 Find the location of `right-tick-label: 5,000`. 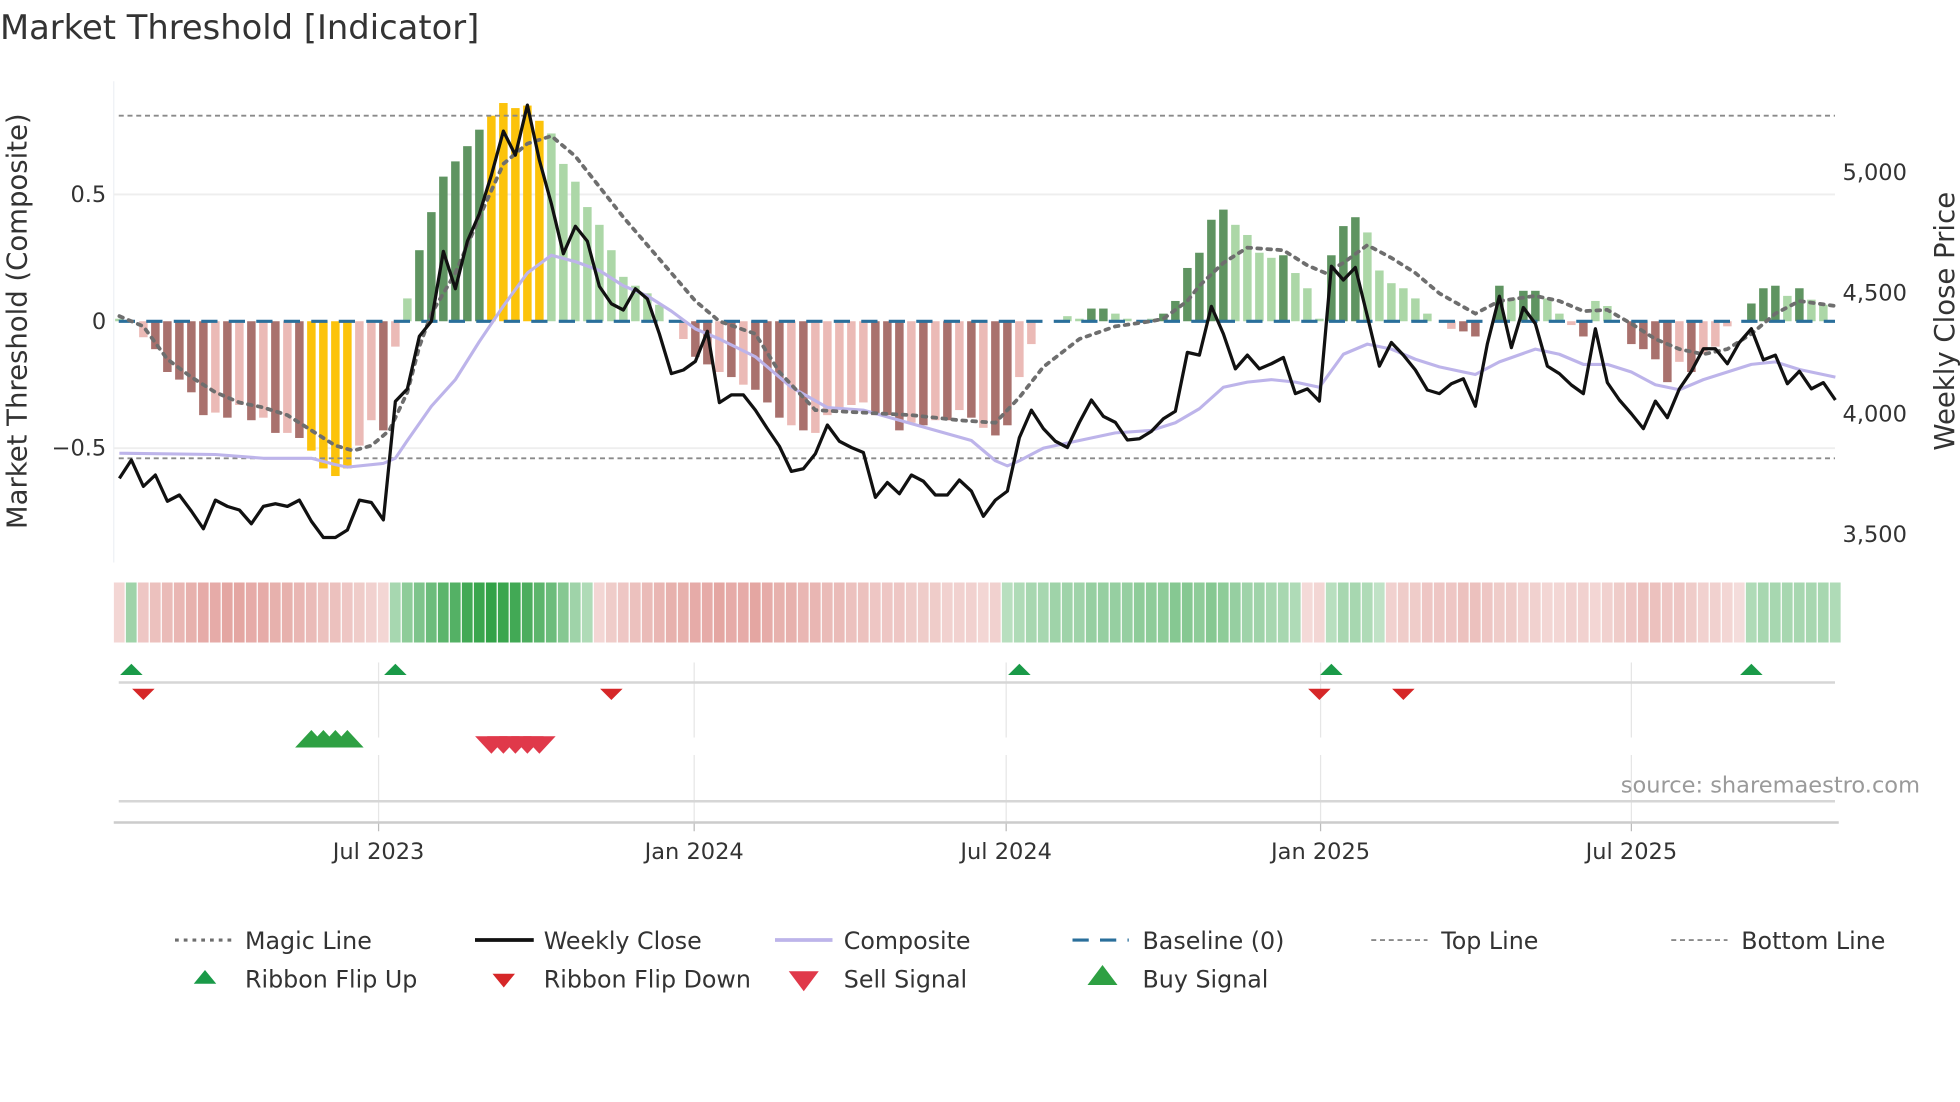

right-tick-label: 5,000 is located at coordinates (1875, 173).